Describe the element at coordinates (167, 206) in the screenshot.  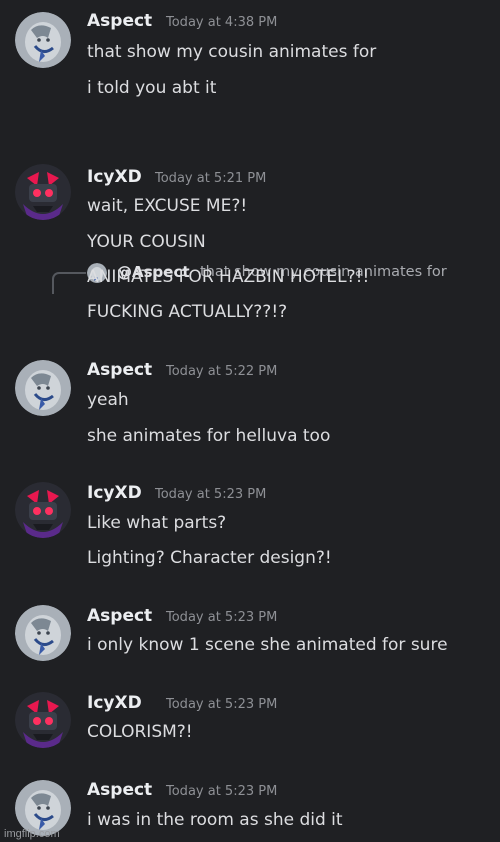
I see `message-text: wait, EXCUSE ME?!` at that location.